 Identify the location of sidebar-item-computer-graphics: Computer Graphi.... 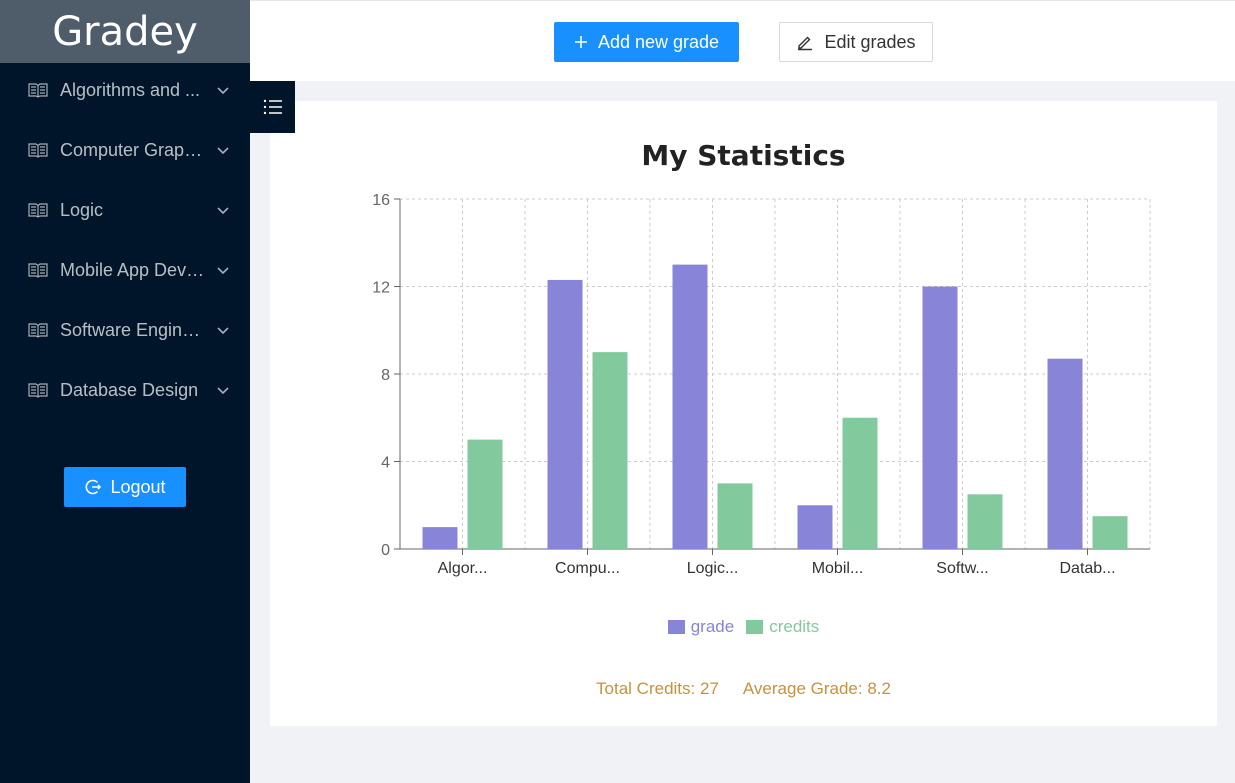
(125, 150).